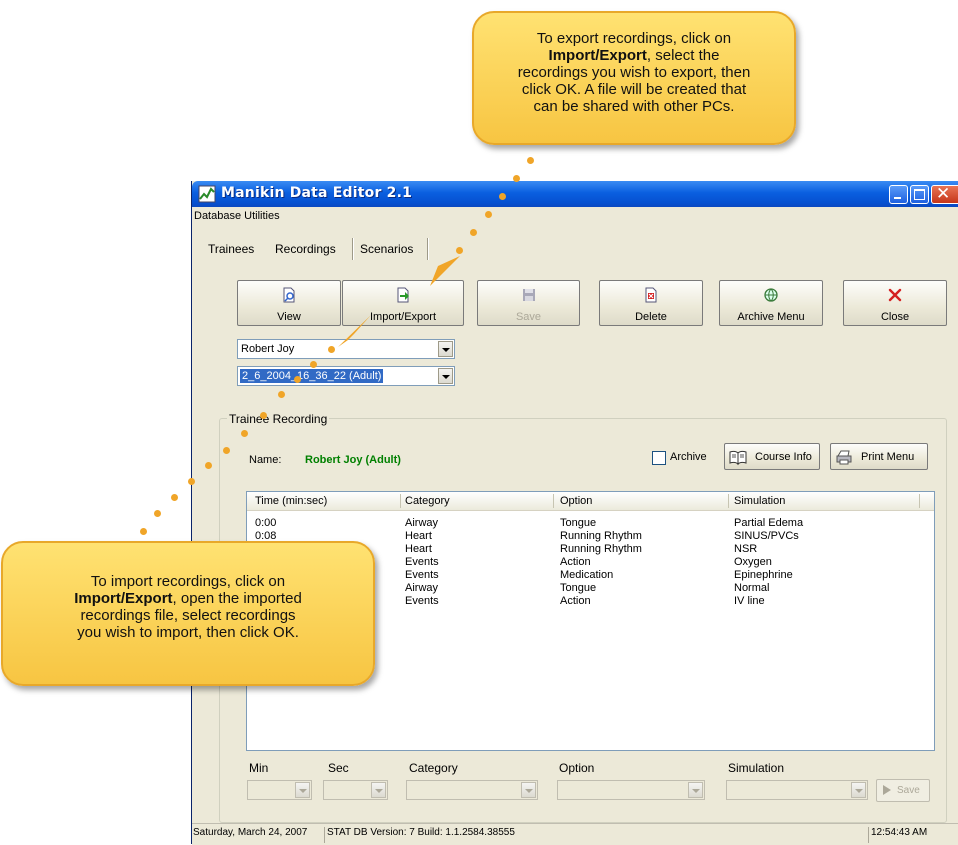 The image size is (958, 845). What do you see at coordinates (289, 295) in the screenshot?
I see `document-view-icon` at bounding box center [289, 295].